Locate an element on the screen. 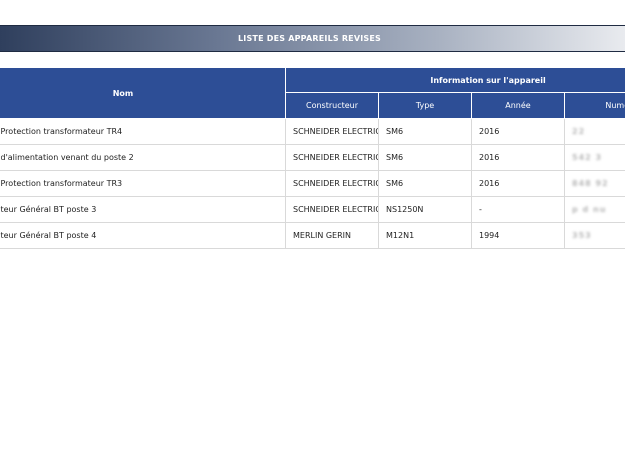  cell-numero: 22 is located at coordinates (594, 131).